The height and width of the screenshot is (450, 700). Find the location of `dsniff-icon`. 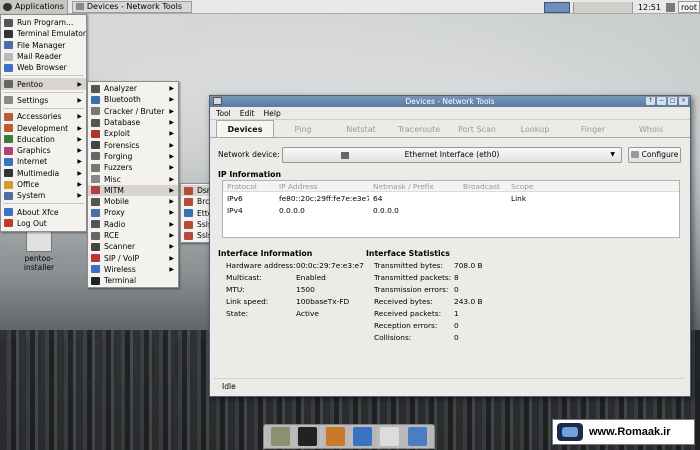

dsniff-icon is located at coordinates (188, 190).